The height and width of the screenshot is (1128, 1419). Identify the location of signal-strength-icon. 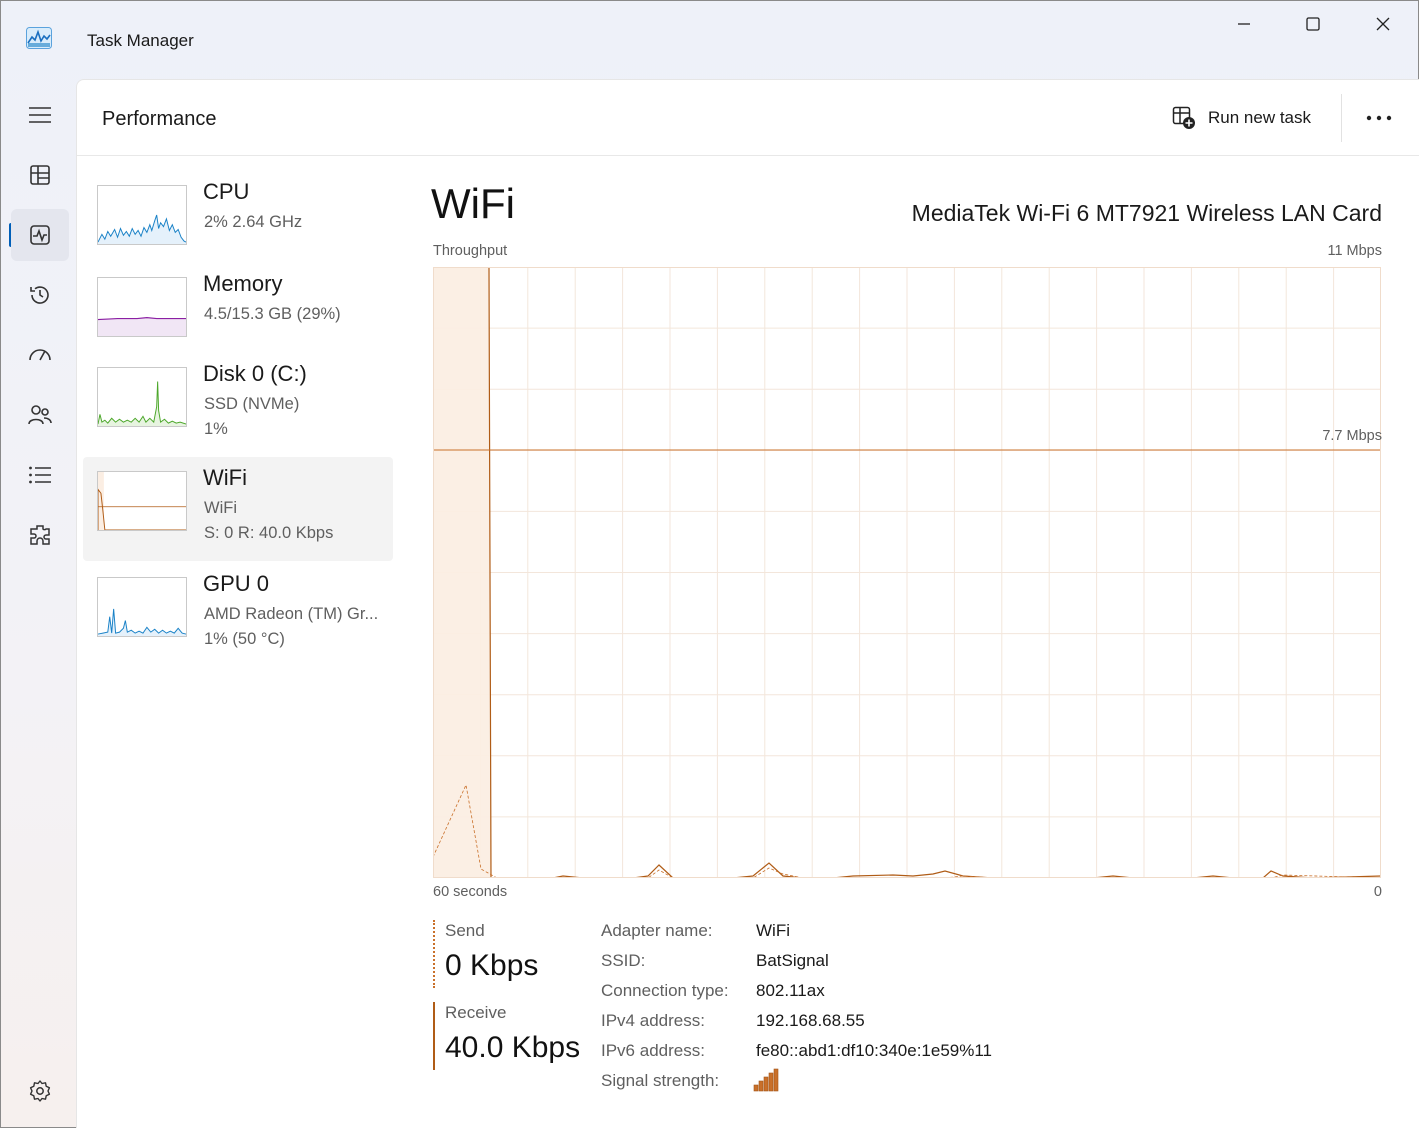
(766, 1080).